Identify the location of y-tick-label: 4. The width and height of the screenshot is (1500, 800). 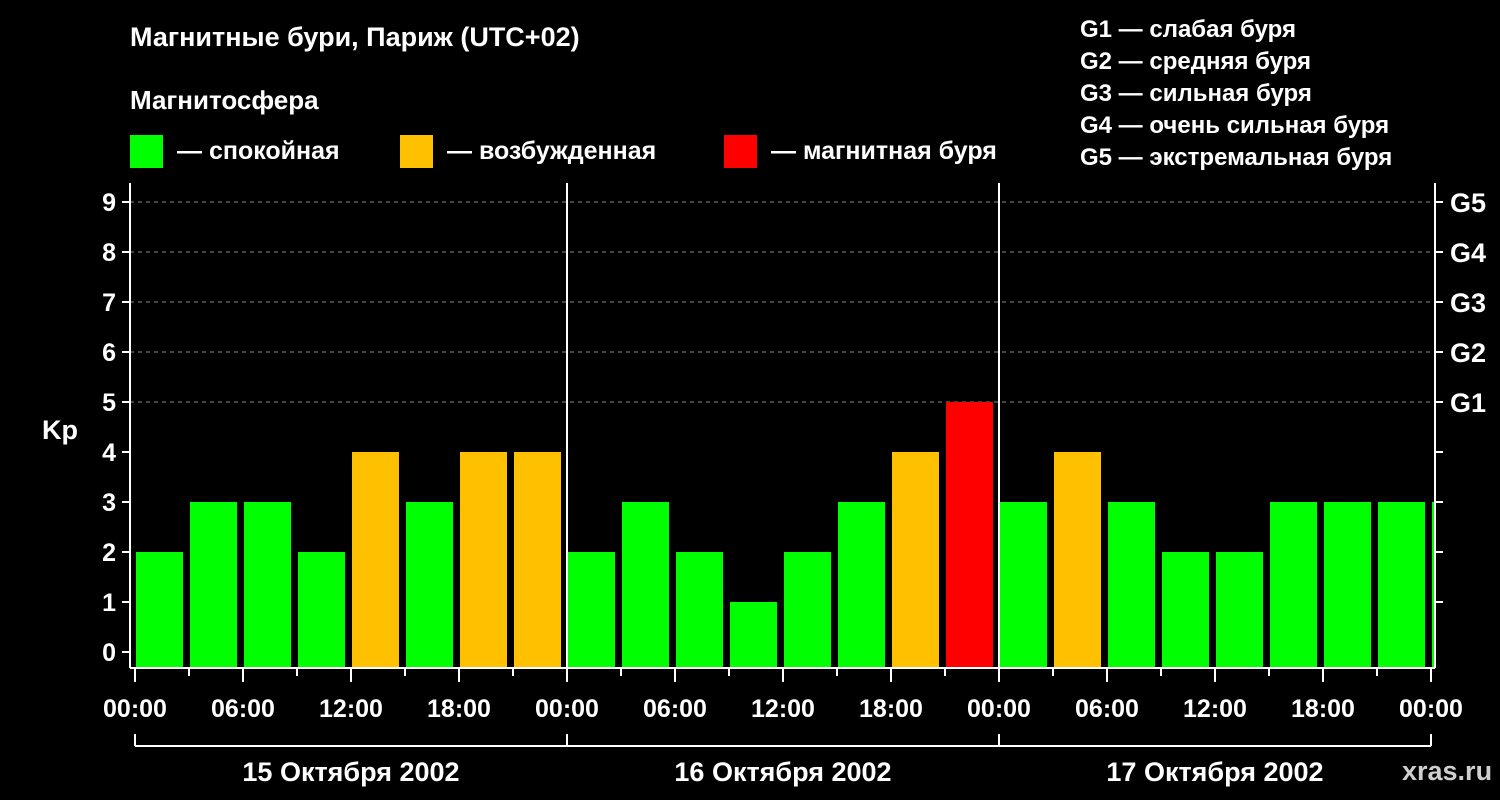
(109, 453).